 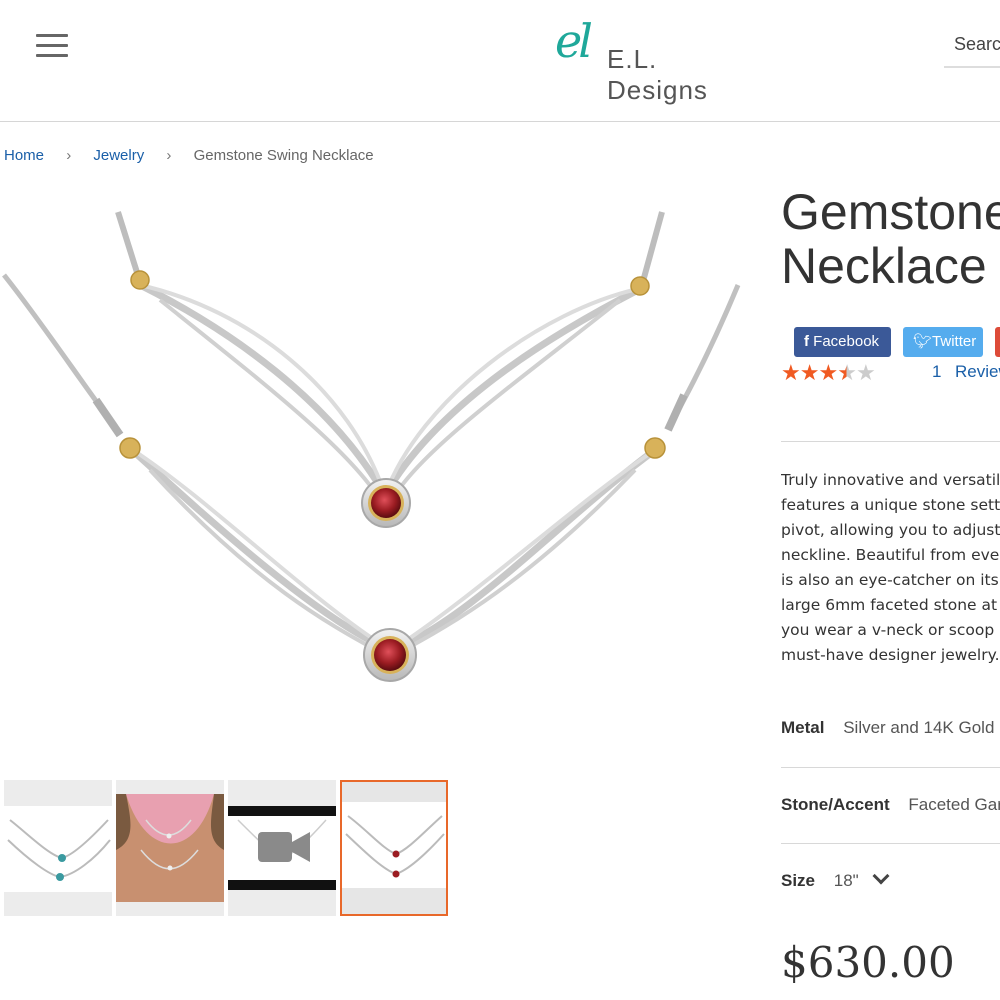 I want to click on breadcrumb-current: Gemstone Swing Necklace, so click(x=283, y=155).